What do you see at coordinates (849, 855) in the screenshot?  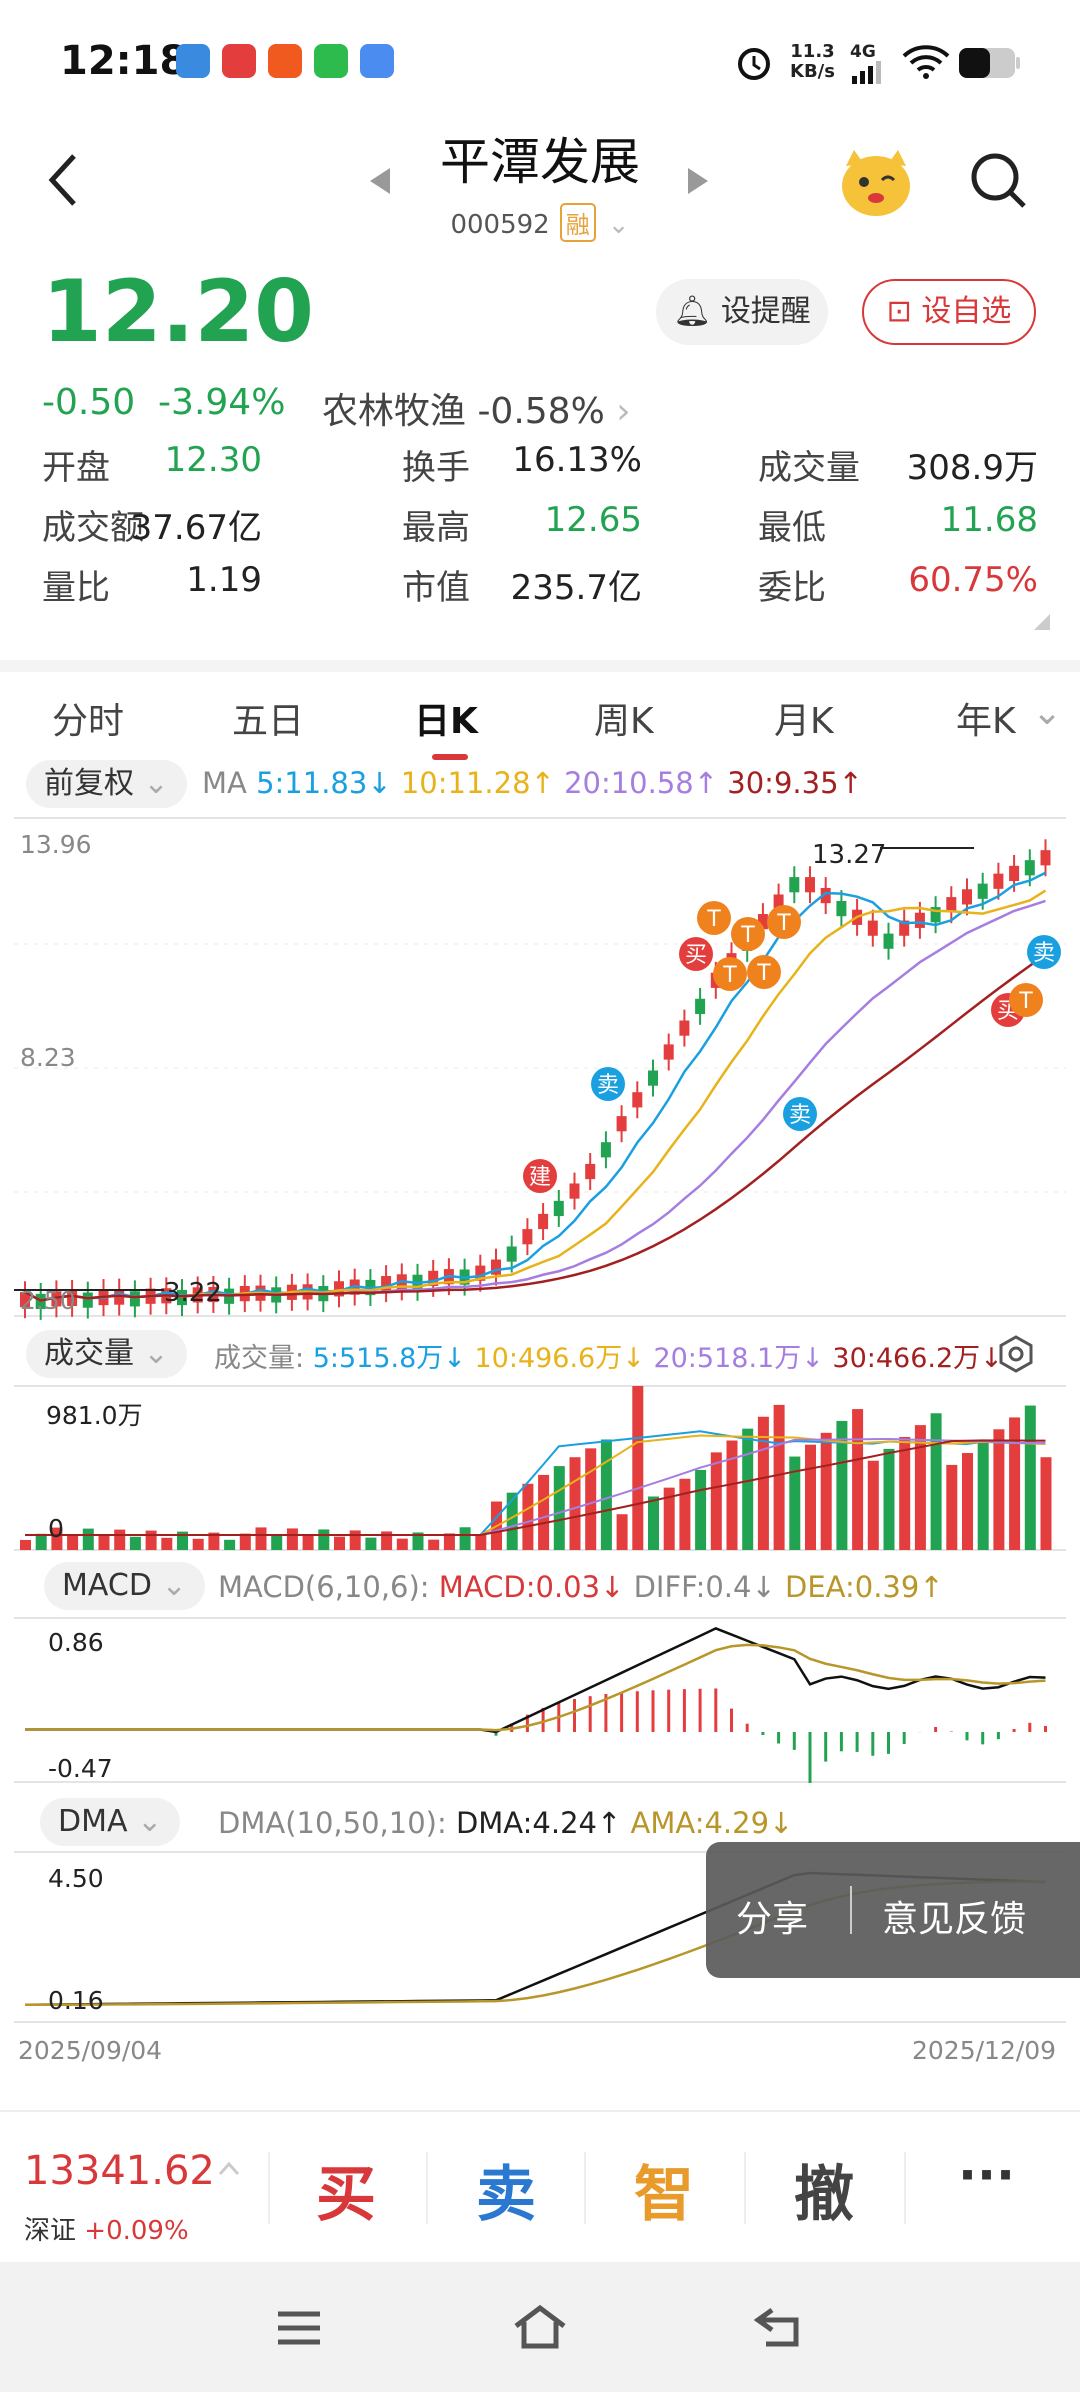 I see `high-marker-label: 13.27` at bounding box center [849, 855].